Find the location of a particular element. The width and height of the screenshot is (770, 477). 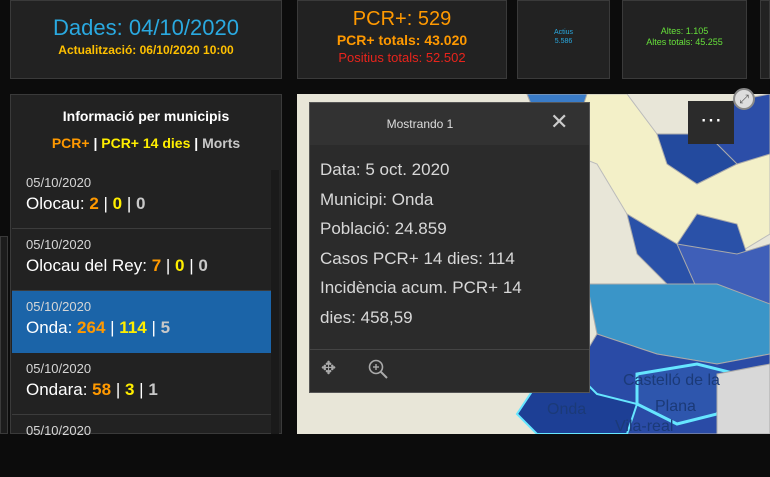

edge-panel is located at coordinates (765, 39).